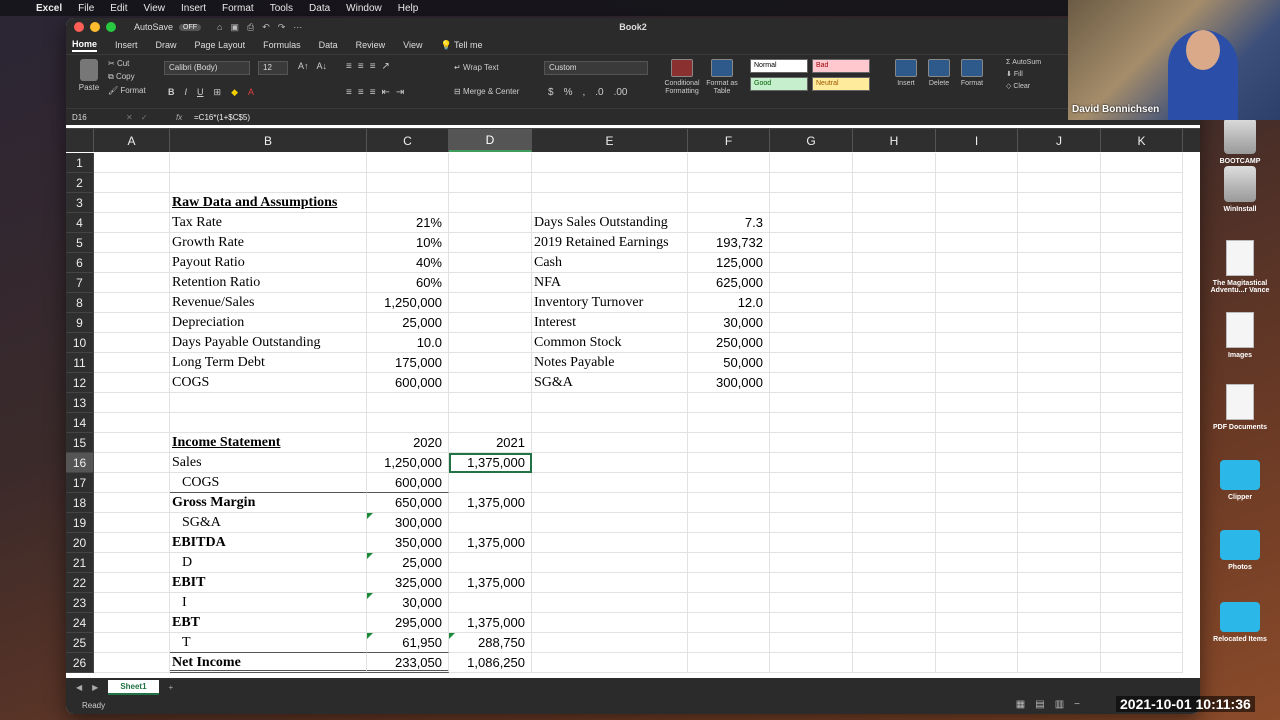  Describe the element at coordinates (841, 84) in the screenshot. I see `style-neutral: Neutral` at that location.